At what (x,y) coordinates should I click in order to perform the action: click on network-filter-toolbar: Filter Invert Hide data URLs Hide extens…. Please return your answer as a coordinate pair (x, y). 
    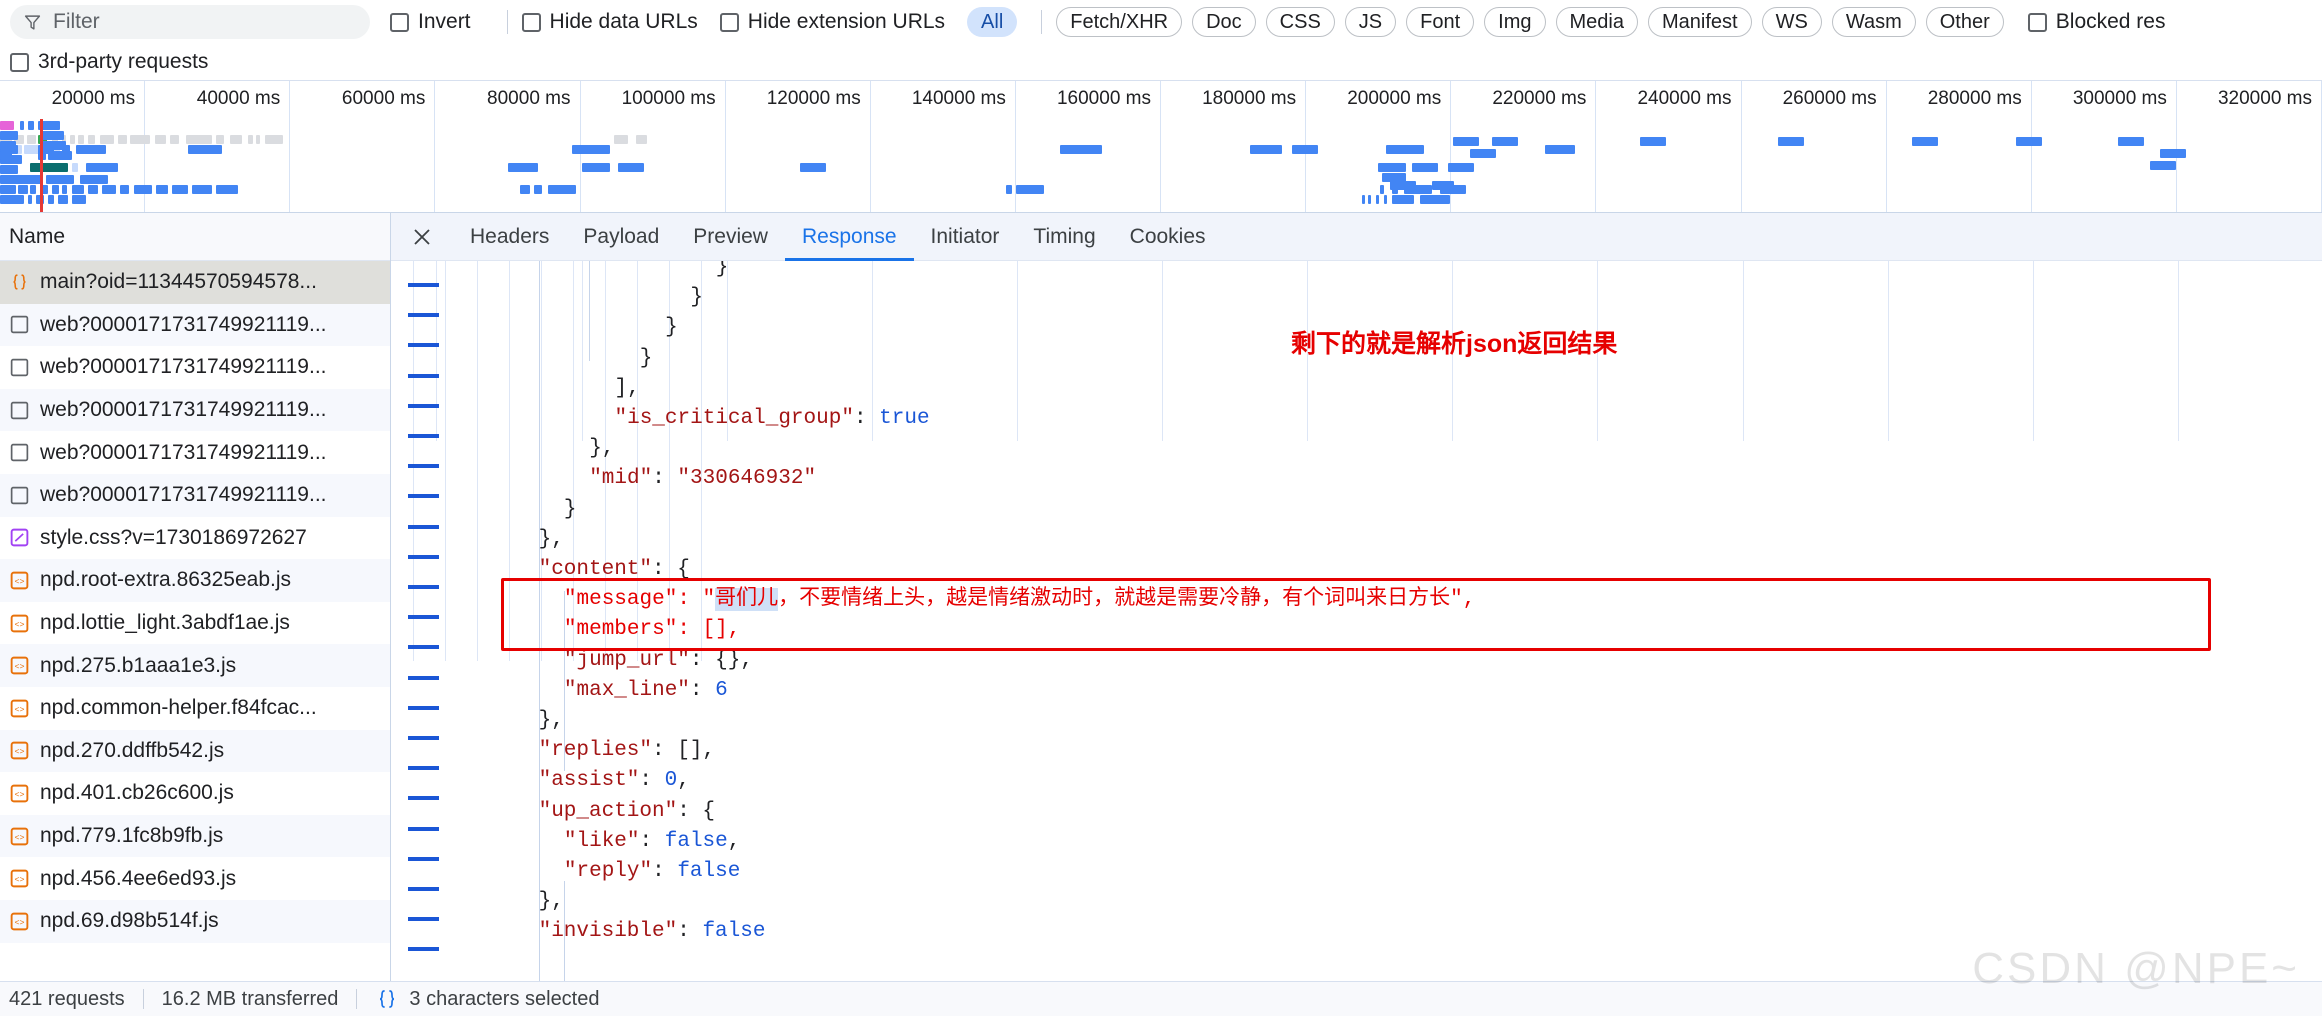
    Looking at the image, I should click on (1161, 40).